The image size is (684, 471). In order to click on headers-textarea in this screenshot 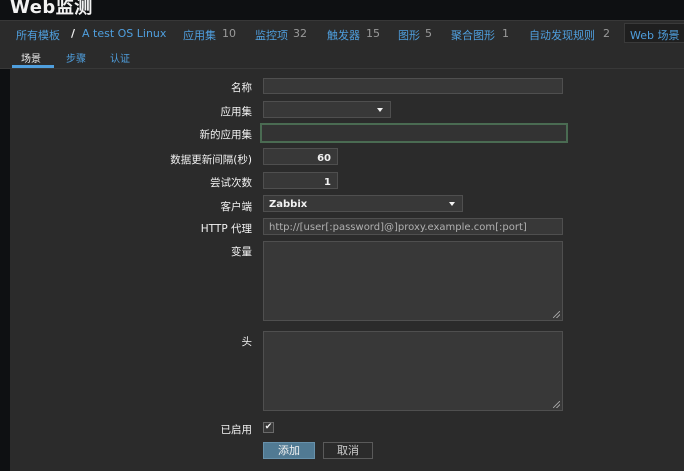, I will do `click(413, 371)`.